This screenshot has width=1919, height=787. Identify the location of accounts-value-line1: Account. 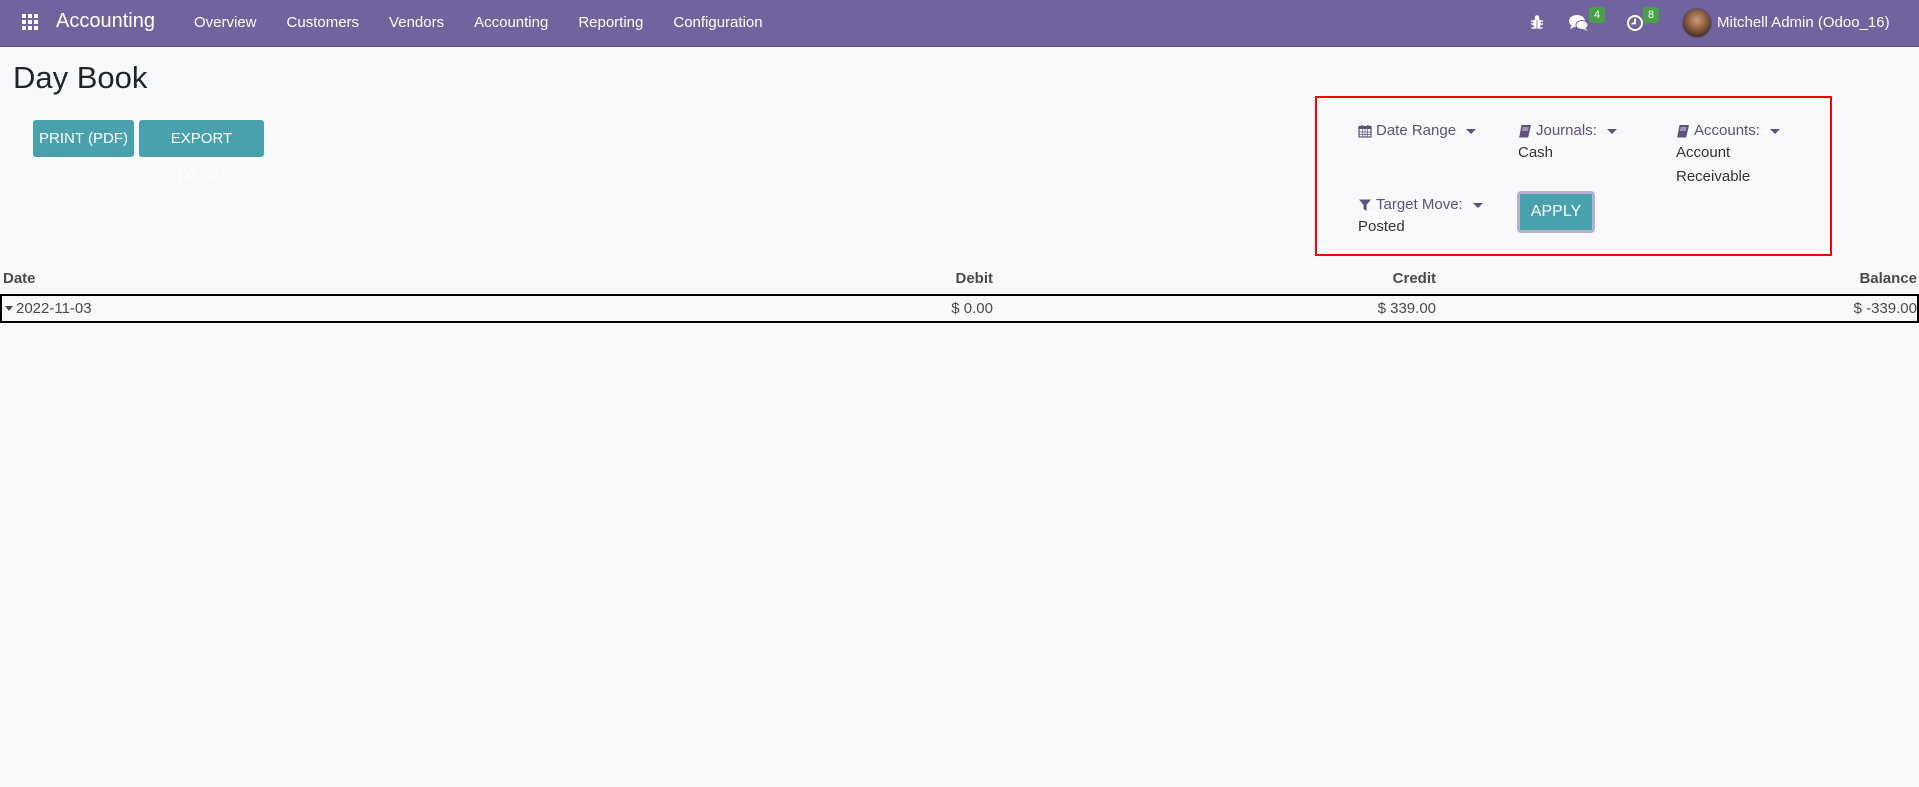
(1703, 152).